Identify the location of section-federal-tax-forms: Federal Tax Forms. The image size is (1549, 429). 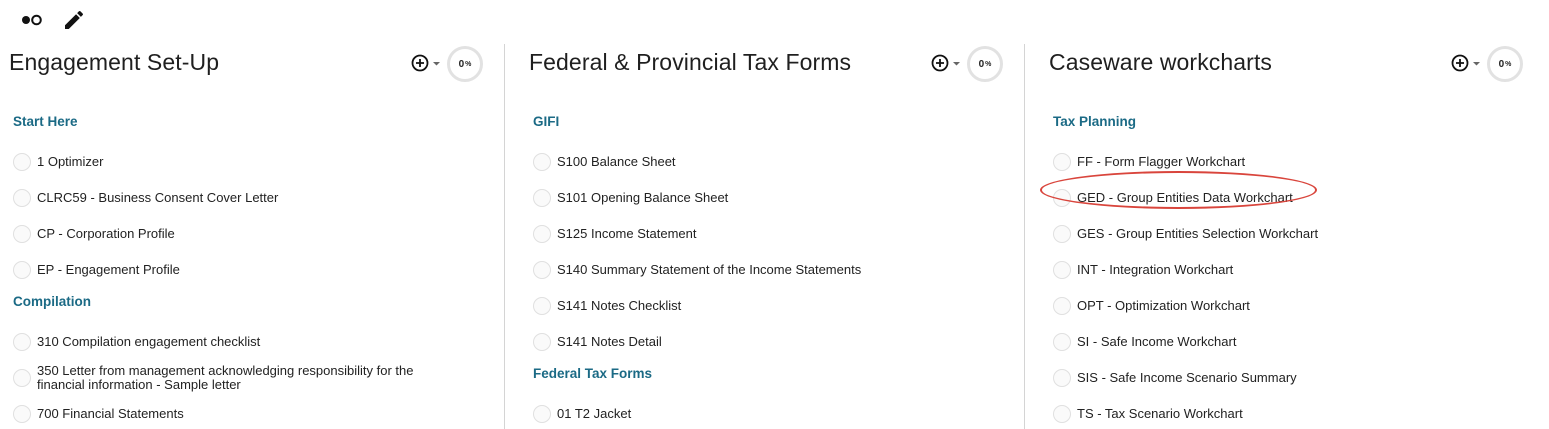
(773, 374).